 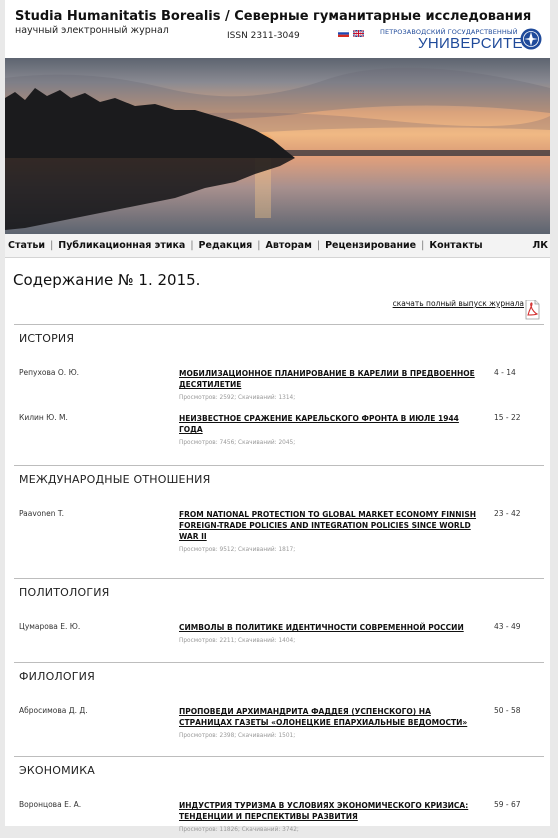 I want to click on site-subtitle: научный электронный журнал, so click(x=92, y=30).